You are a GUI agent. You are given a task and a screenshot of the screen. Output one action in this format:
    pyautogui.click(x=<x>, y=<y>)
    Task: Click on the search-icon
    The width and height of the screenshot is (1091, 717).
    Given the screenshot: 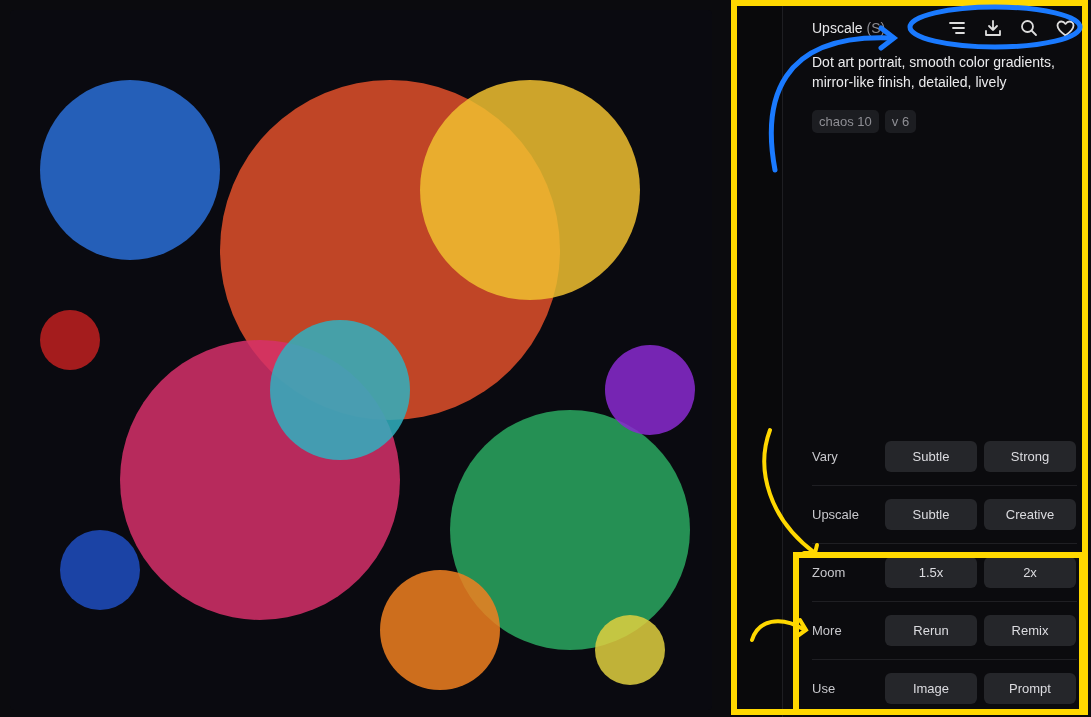 What is the action you would take?
    pyautogui.click(x=1029, y=28)
    